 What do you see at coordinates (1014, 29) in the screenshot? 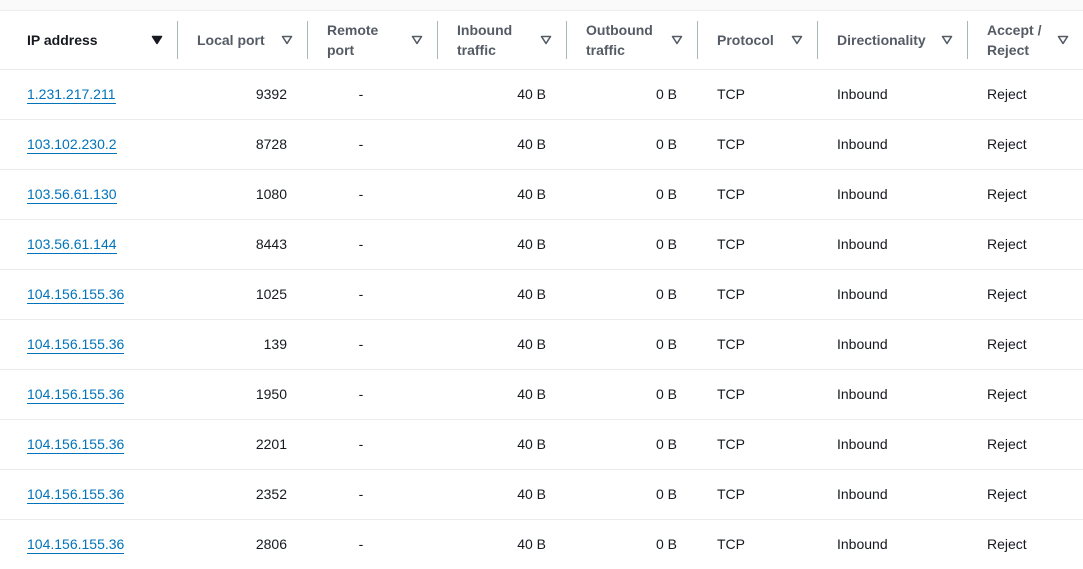
I see `column-header-label-line: Accept /` at bounding box center [1014, 29].